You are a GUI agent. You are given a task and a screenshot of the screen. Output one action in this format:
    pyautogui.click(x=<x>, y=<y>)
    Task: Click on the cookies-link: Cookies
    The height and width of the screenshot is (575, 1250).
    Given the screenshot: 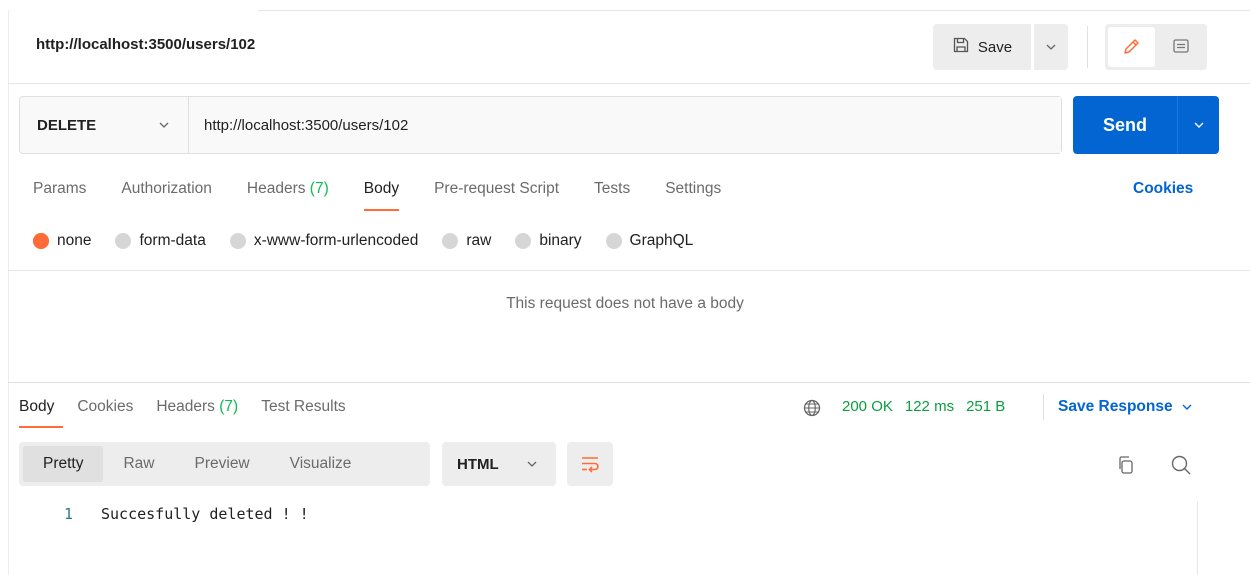 What is the action you would take?
    pyautogui.click(x=1163, y=189)
    